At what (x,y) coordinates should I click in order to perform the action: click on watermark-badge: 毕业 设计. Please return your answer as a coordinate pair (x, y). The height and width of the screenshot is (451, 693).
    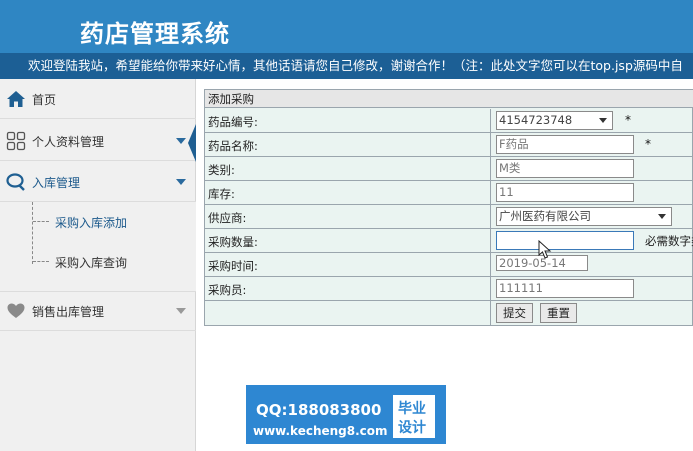
    Looking at the image, I should click on (414, 416).